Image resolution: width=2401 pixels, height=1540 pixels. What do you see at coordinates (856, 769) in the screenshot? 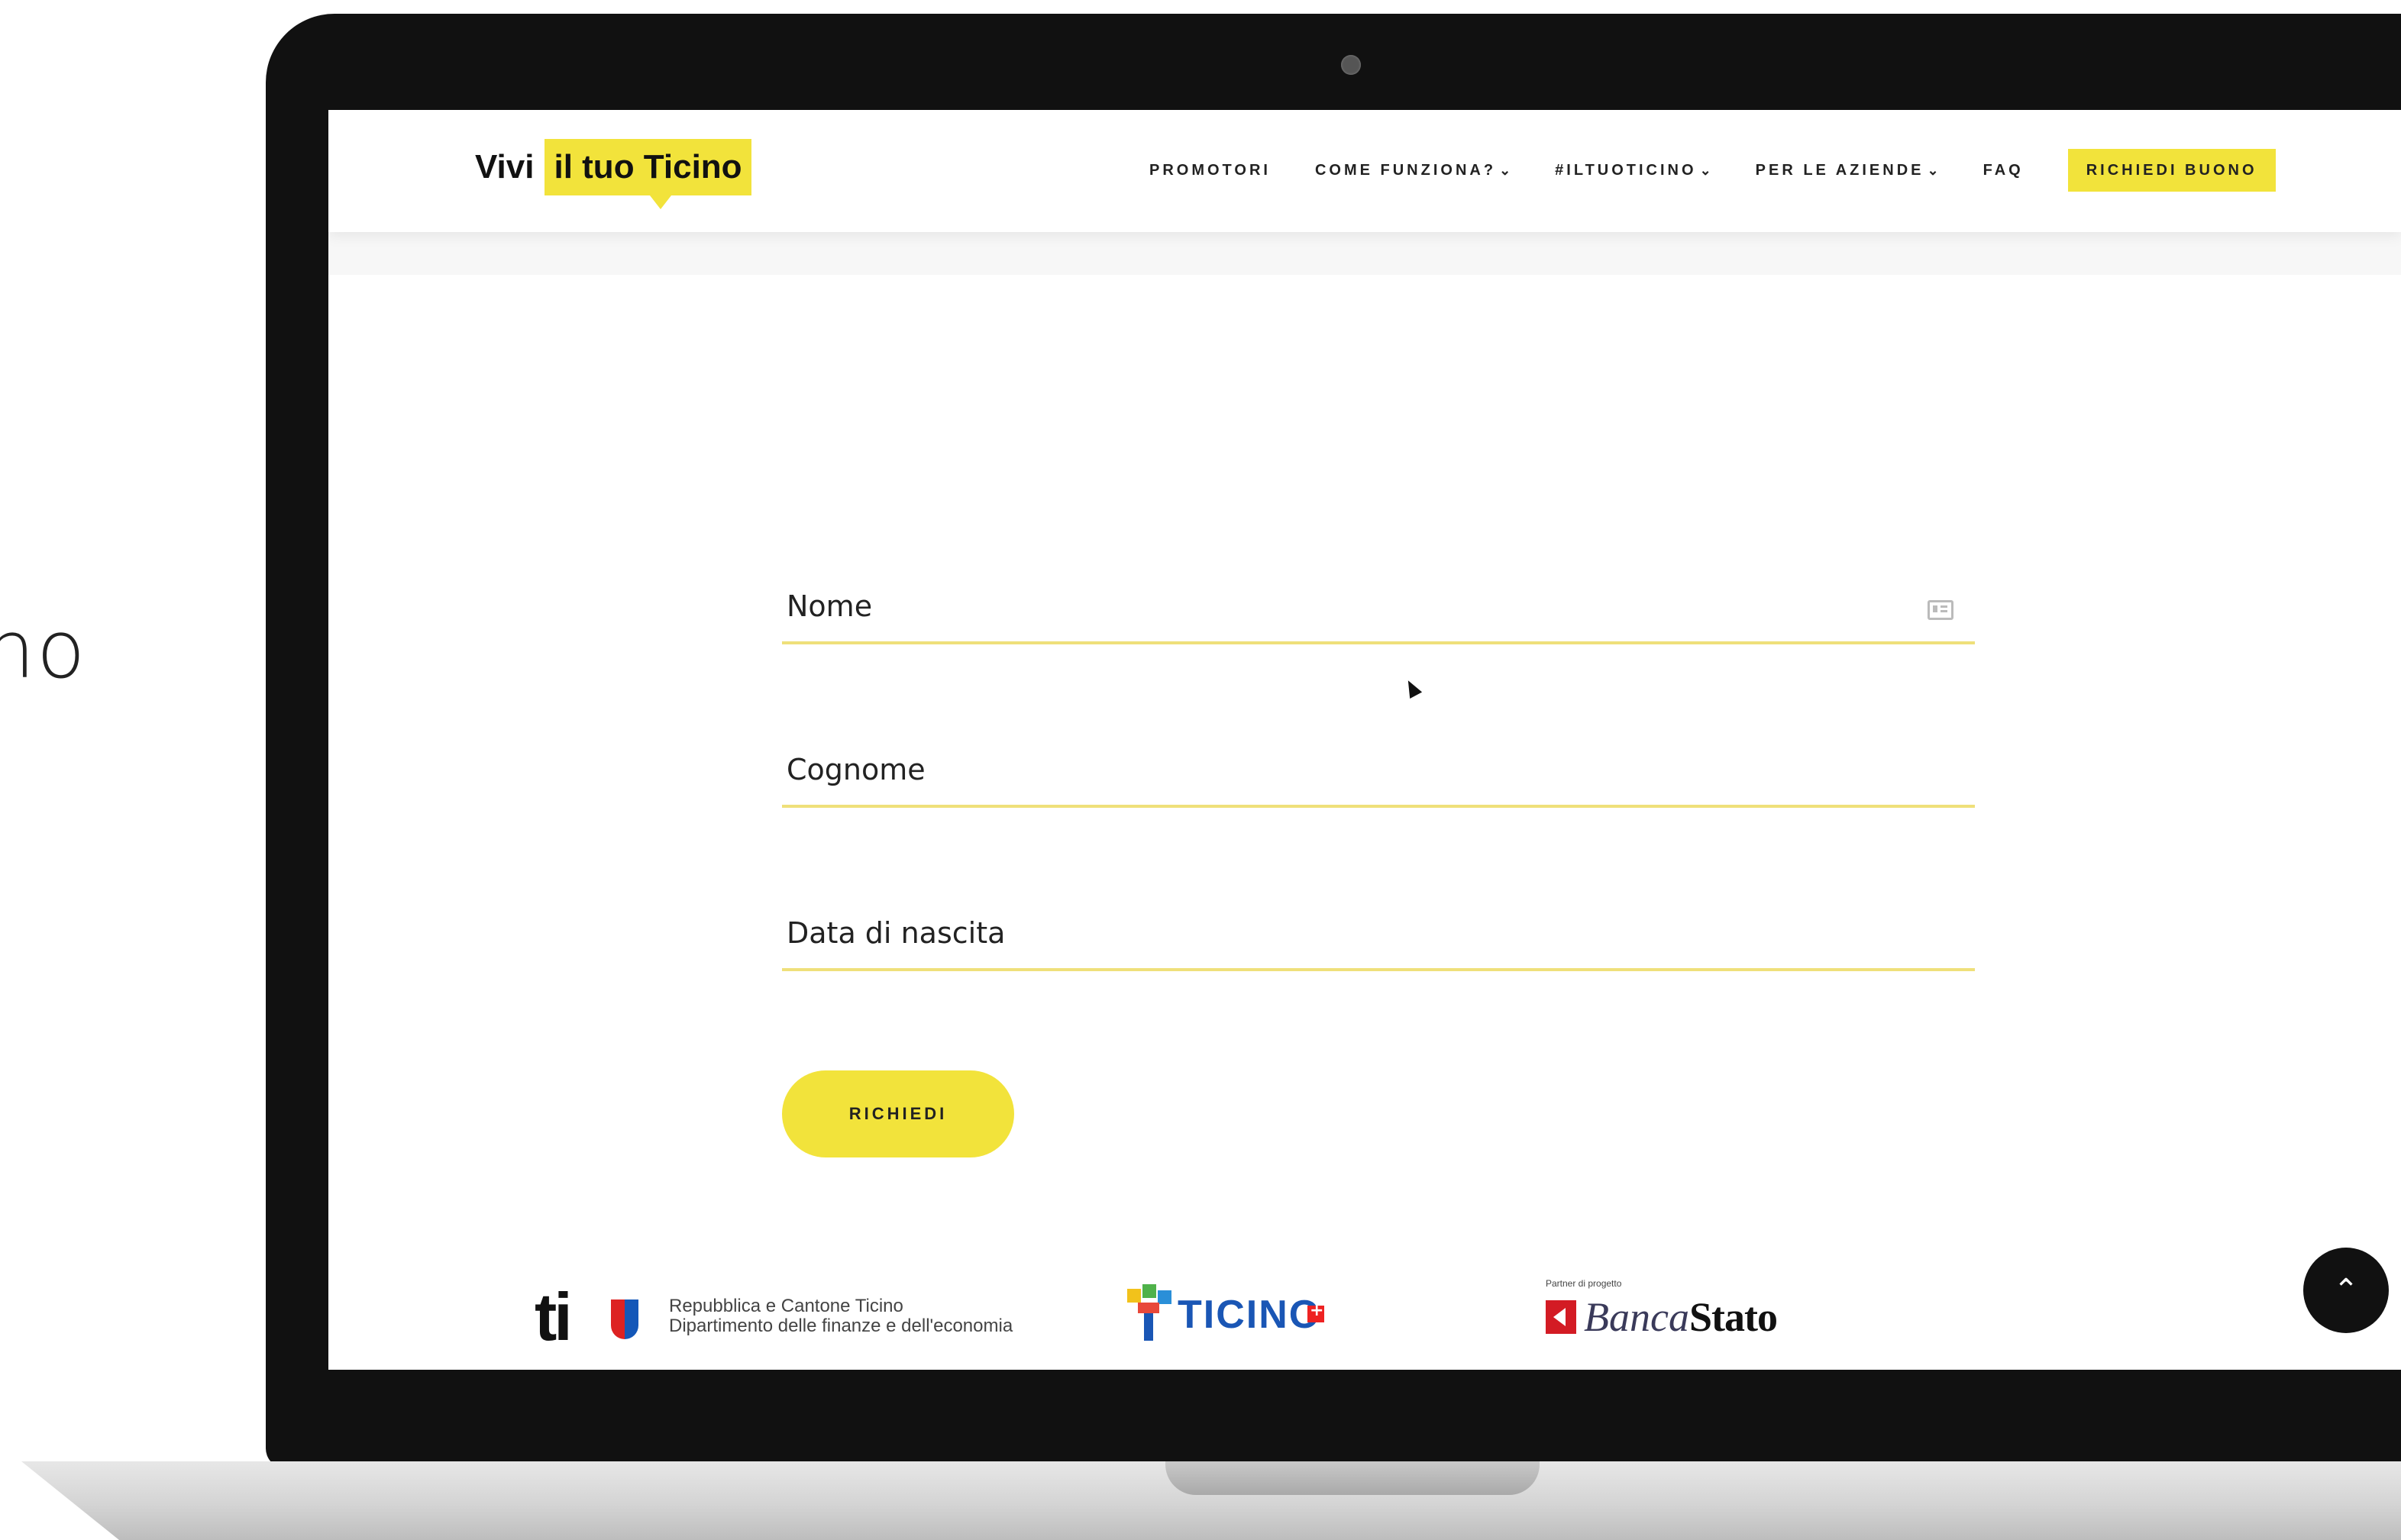
I see `cognome-label: Cognome` at bounding box center [856, 769].